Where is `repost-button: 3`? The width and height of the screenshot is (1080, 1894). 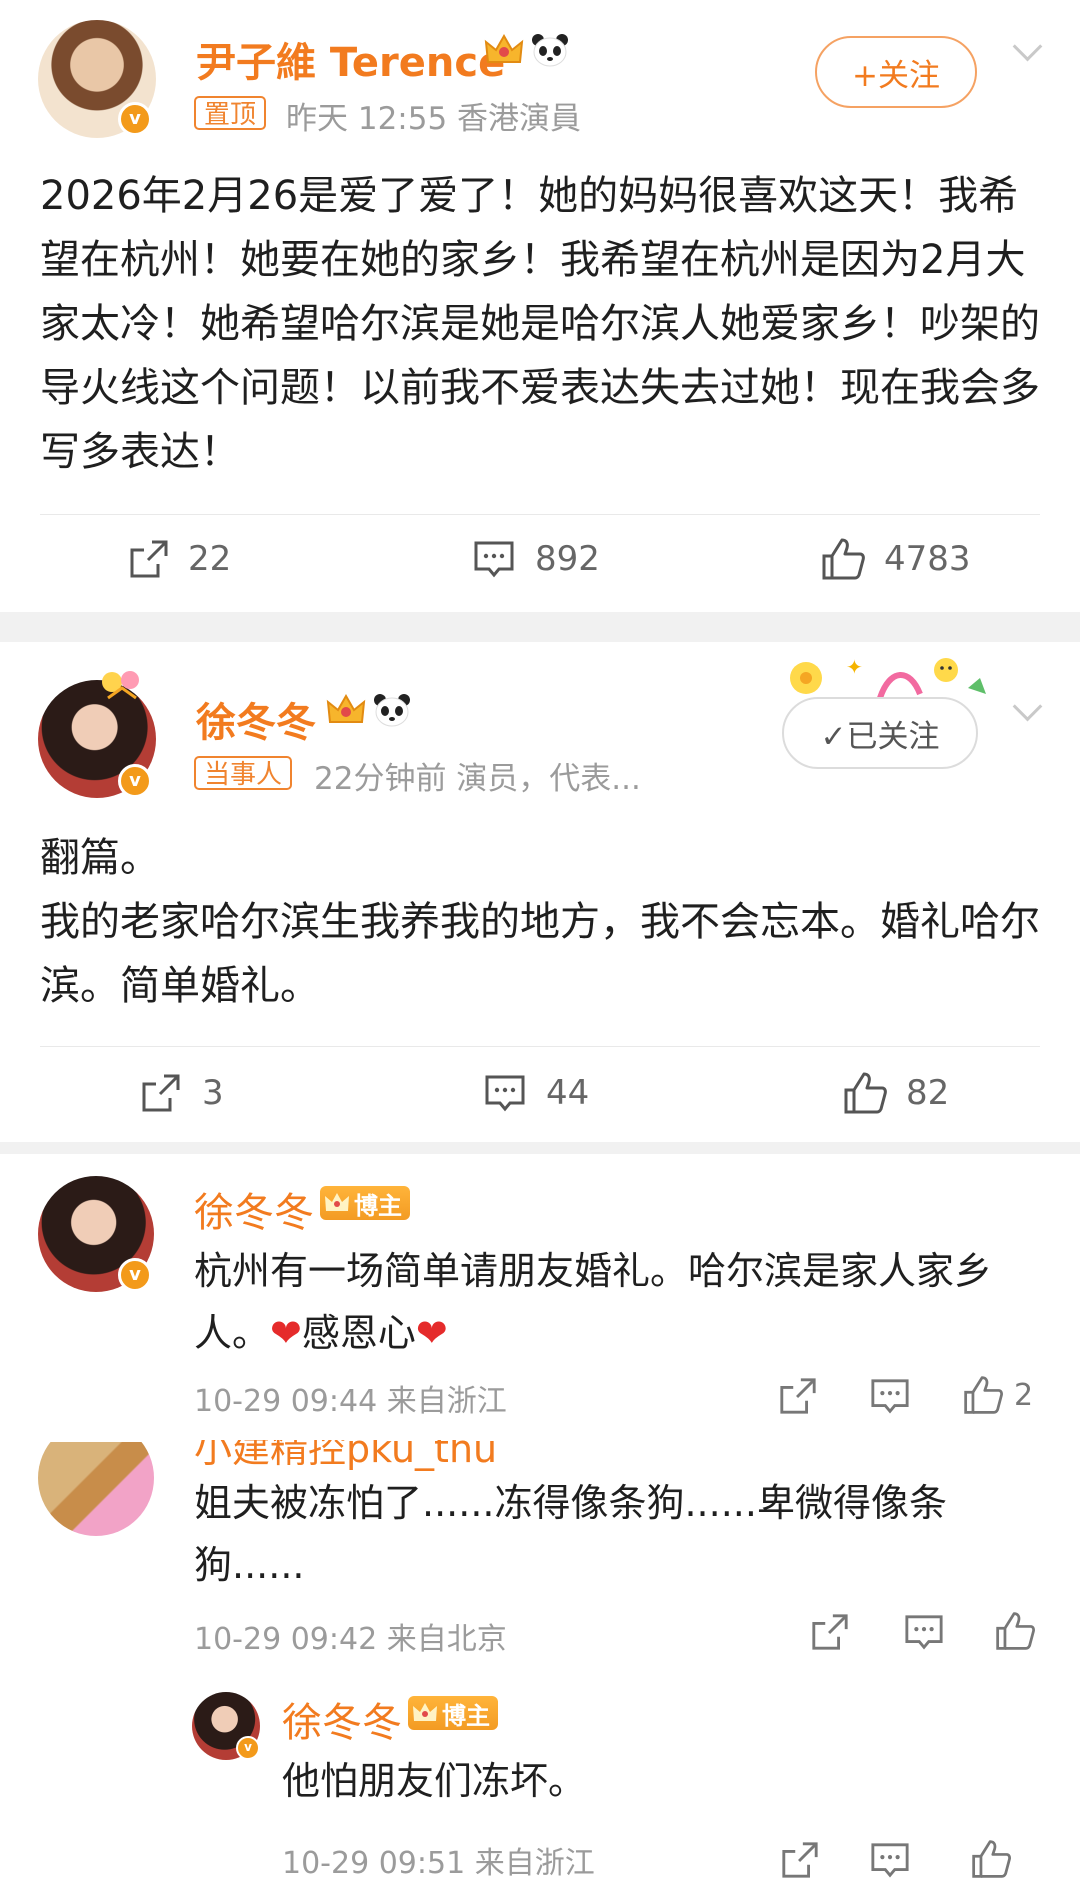
repost-button: 3 is located at coordinates (182, 1093).